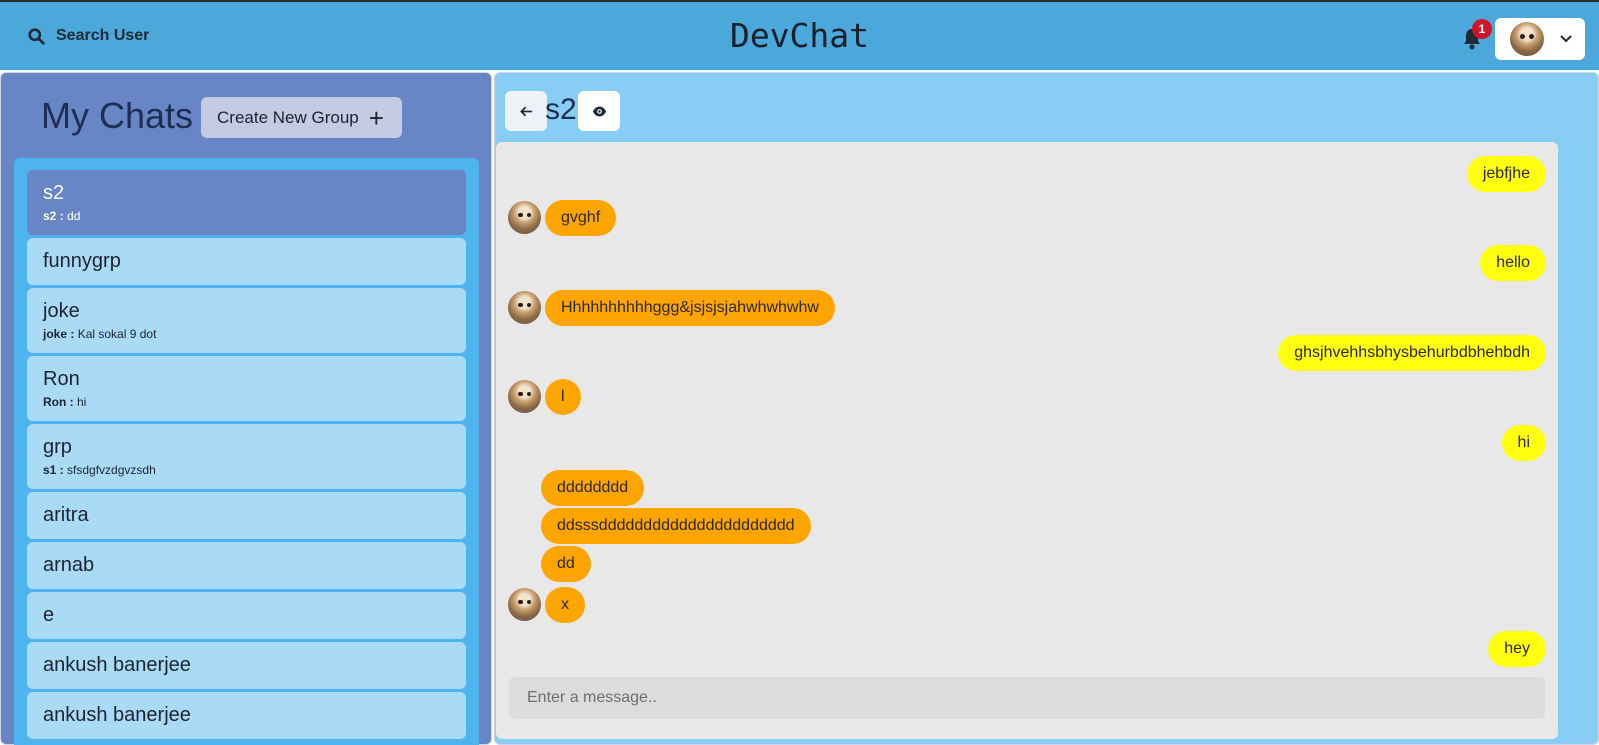 The height and width of the screenshot is (745, 1599). What do you see at coordinates (246, 565) in the screenshot?
I see `chat-list-item: arnab` at bounding box center [246, 565].